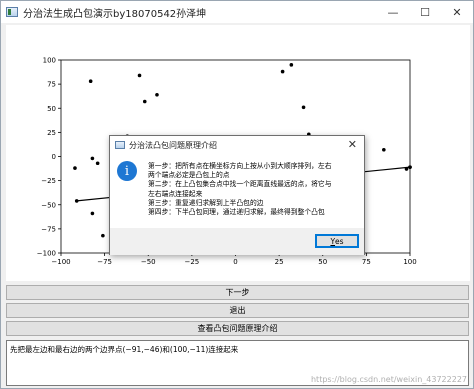 This screenshot has height=389, width=474. What do you see at coordinates (237, 241) in the screenshot?
I see `dialog-footer: Yes` at bounding box center [237, 241].